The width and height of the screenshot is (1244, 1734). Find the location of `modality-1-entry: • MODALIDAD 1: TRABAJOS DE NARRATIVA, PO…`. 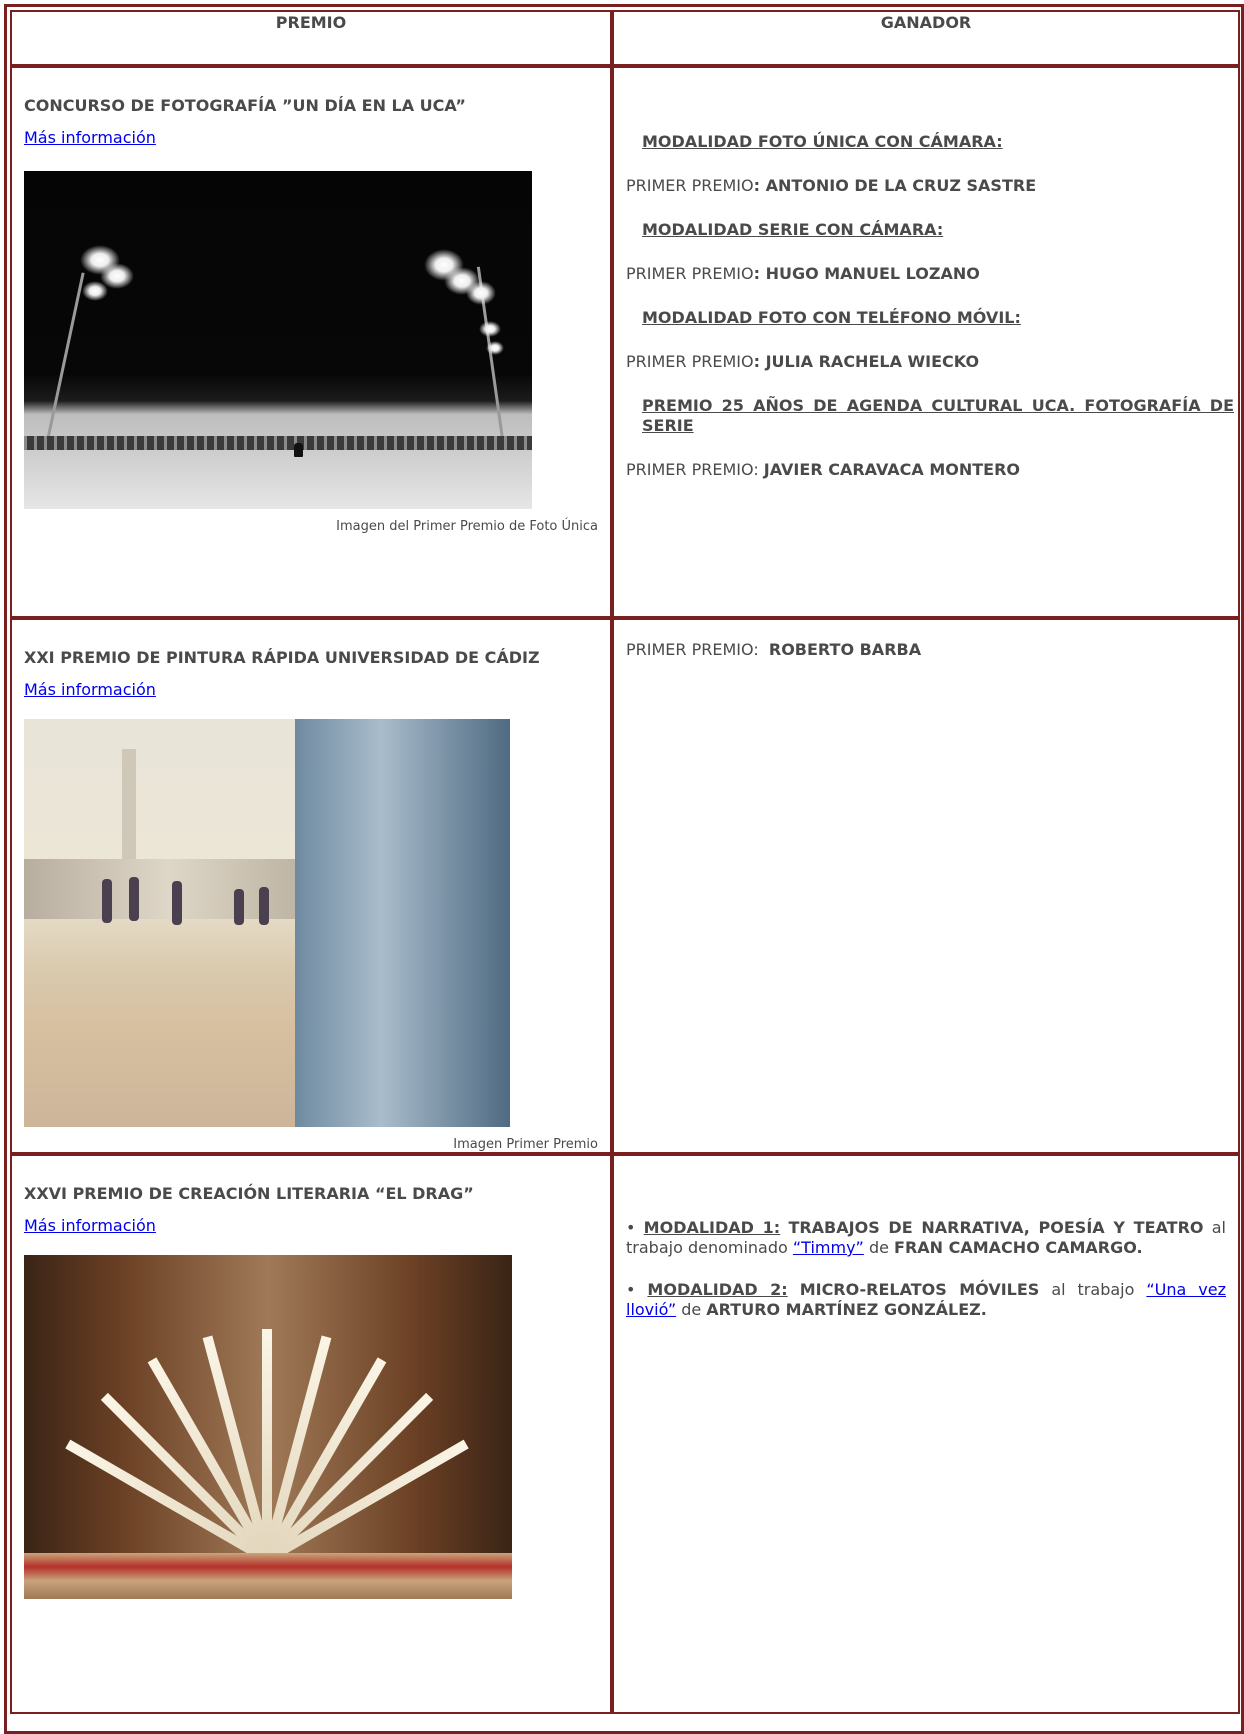

modality-1-entry: • MODALIDAD 1: TRABAJOS DE NARRATIVA, PO… is located at coordinates (926, 1237).